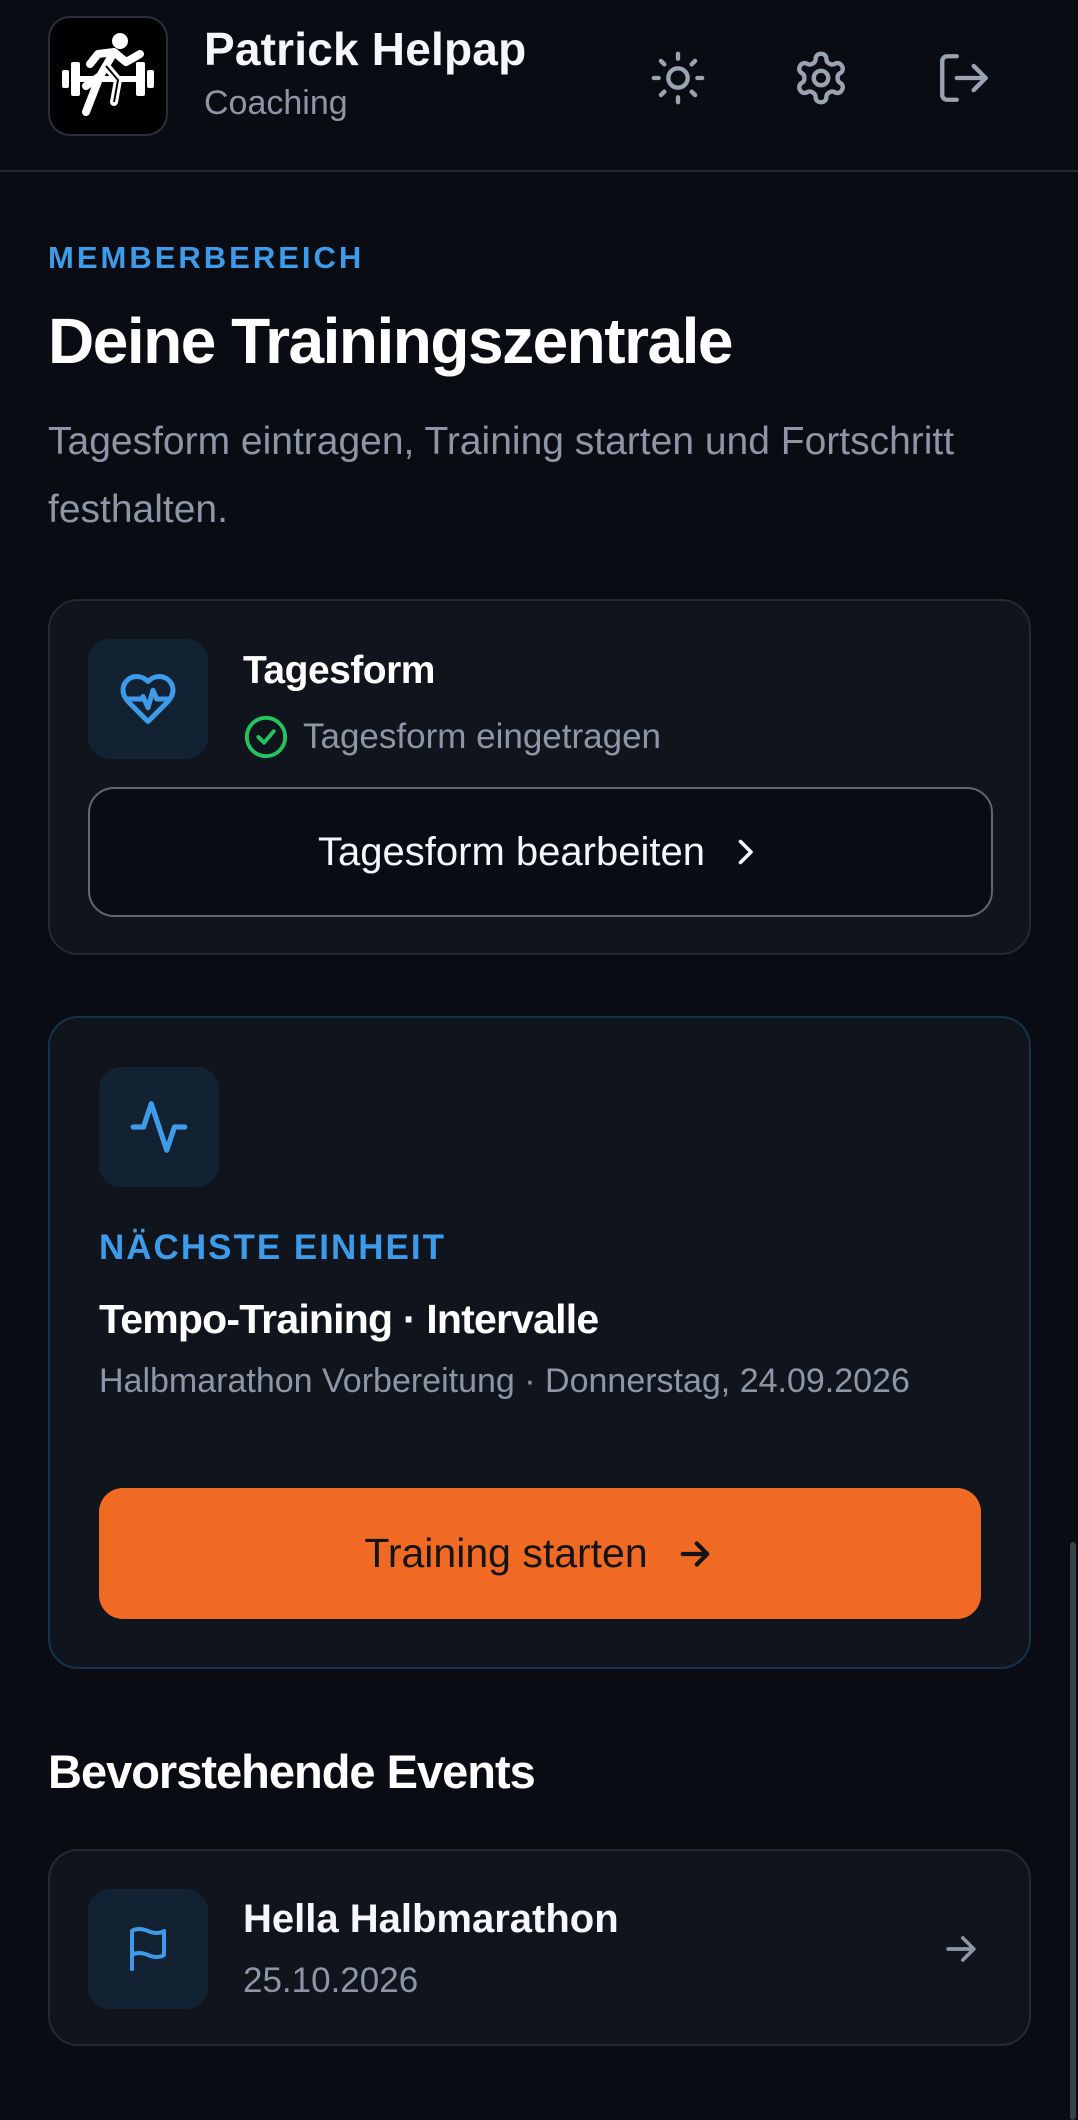  Describe the element at coordinates (506, 1553) in the screenshot. I see `start-training-label: Training starten` at that location.